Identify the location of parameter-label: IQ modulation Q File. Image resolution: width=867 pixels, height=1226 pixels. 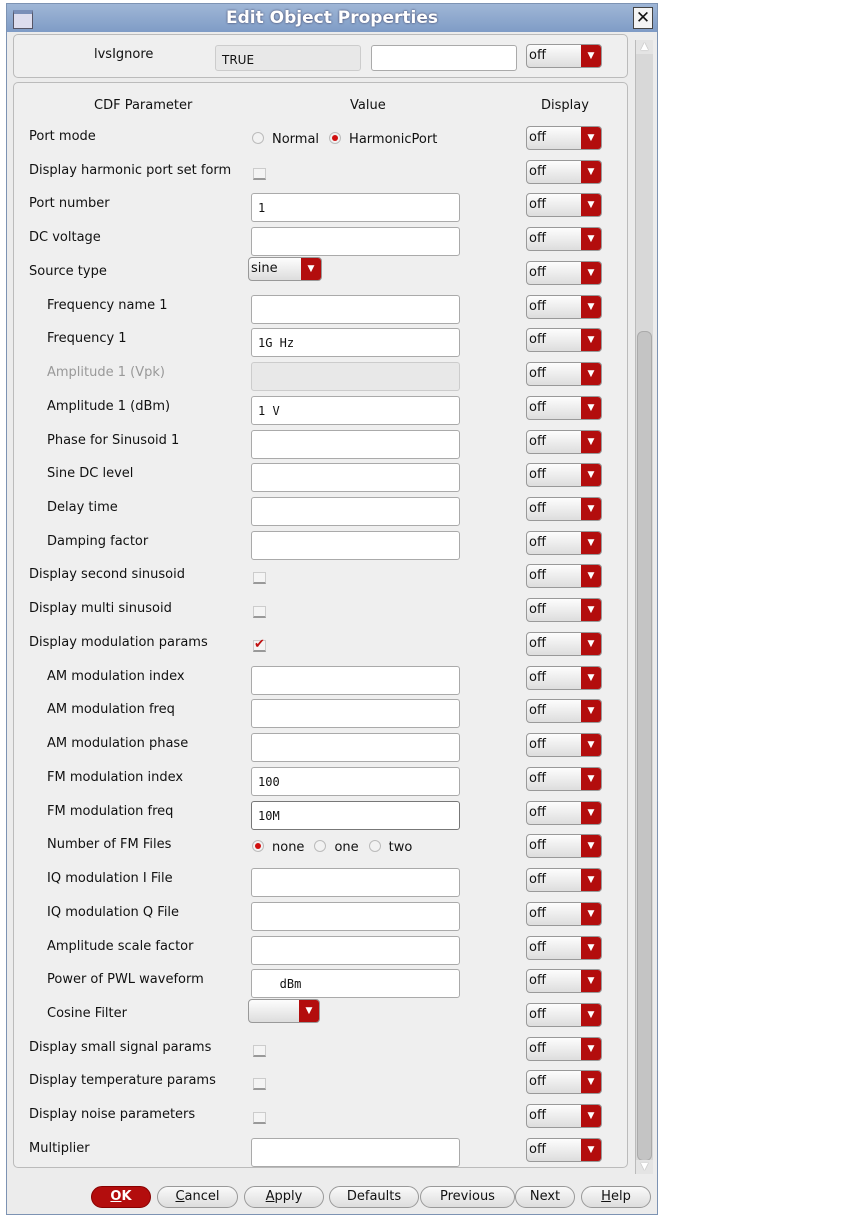
(113, 912).